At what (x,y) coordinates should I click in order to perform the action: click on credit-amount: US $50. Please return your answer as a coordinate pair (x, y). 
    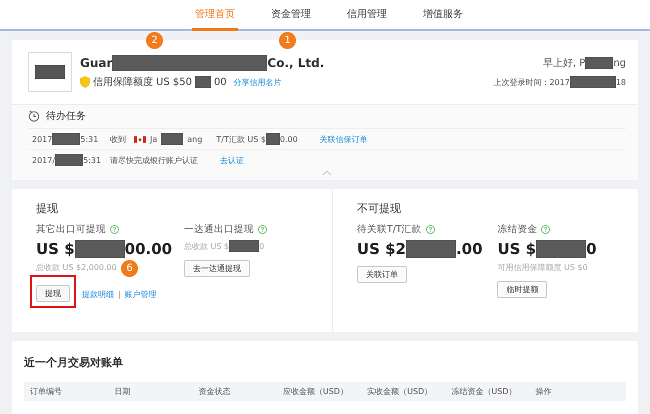
    Looking at the image, I should click on (174, 82).